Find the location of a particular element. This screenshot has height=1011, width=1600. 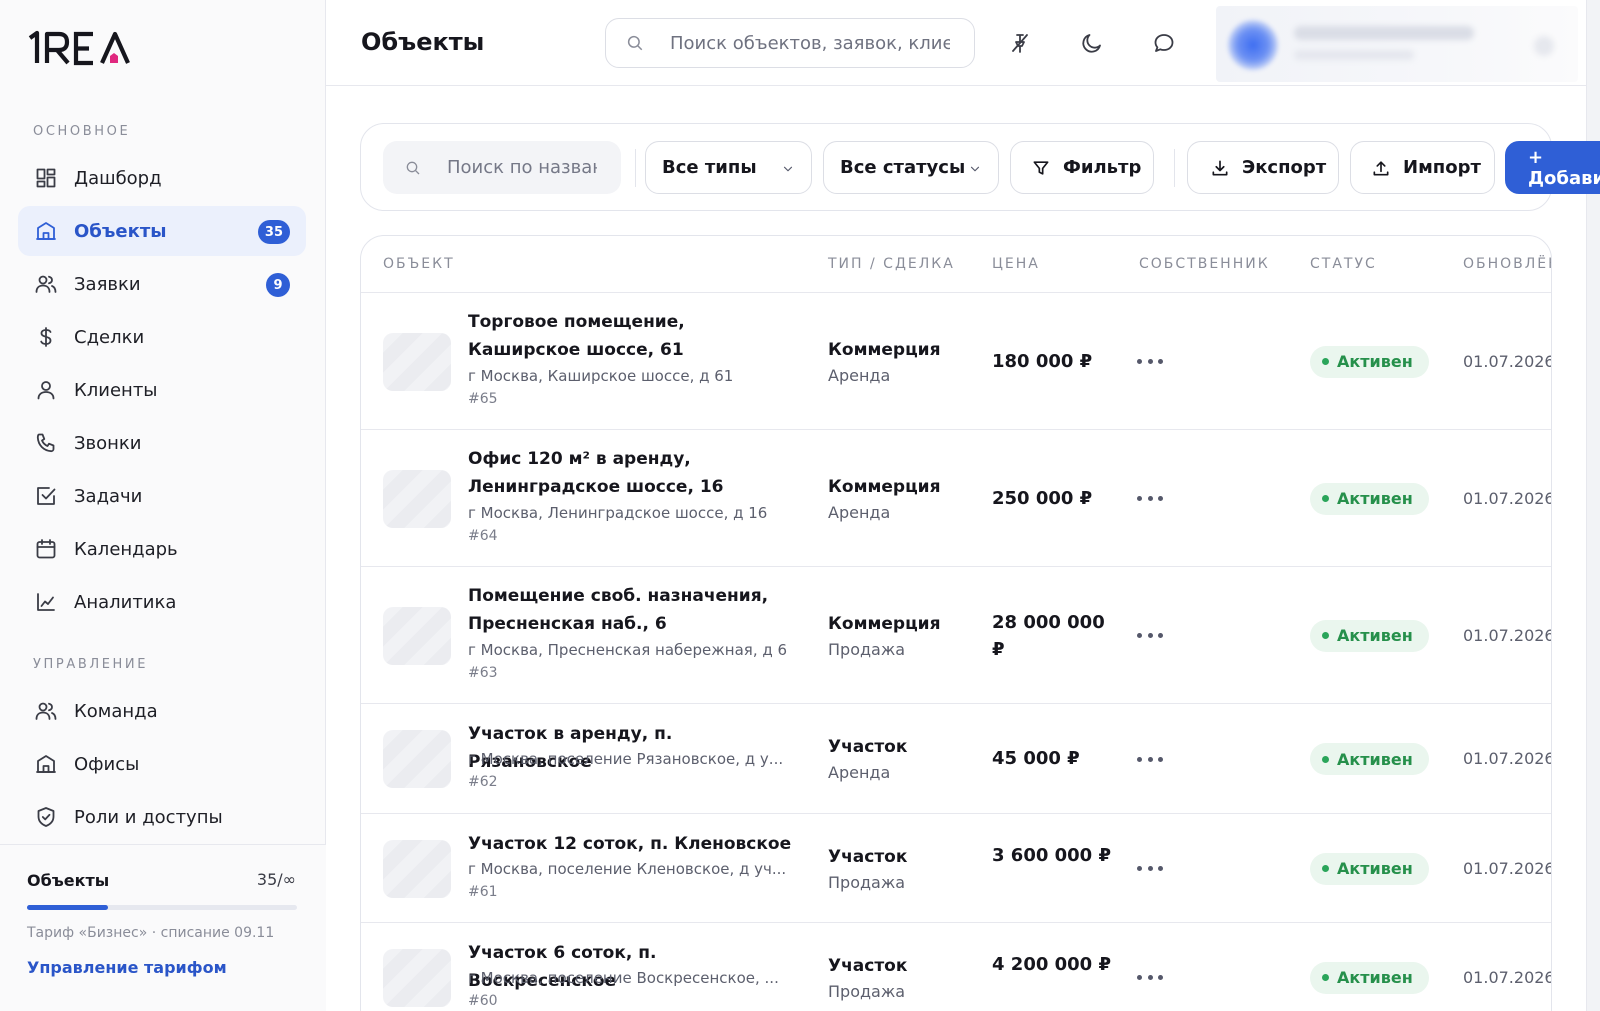

object-type: Коммерция is located at coordinates (884, 349).